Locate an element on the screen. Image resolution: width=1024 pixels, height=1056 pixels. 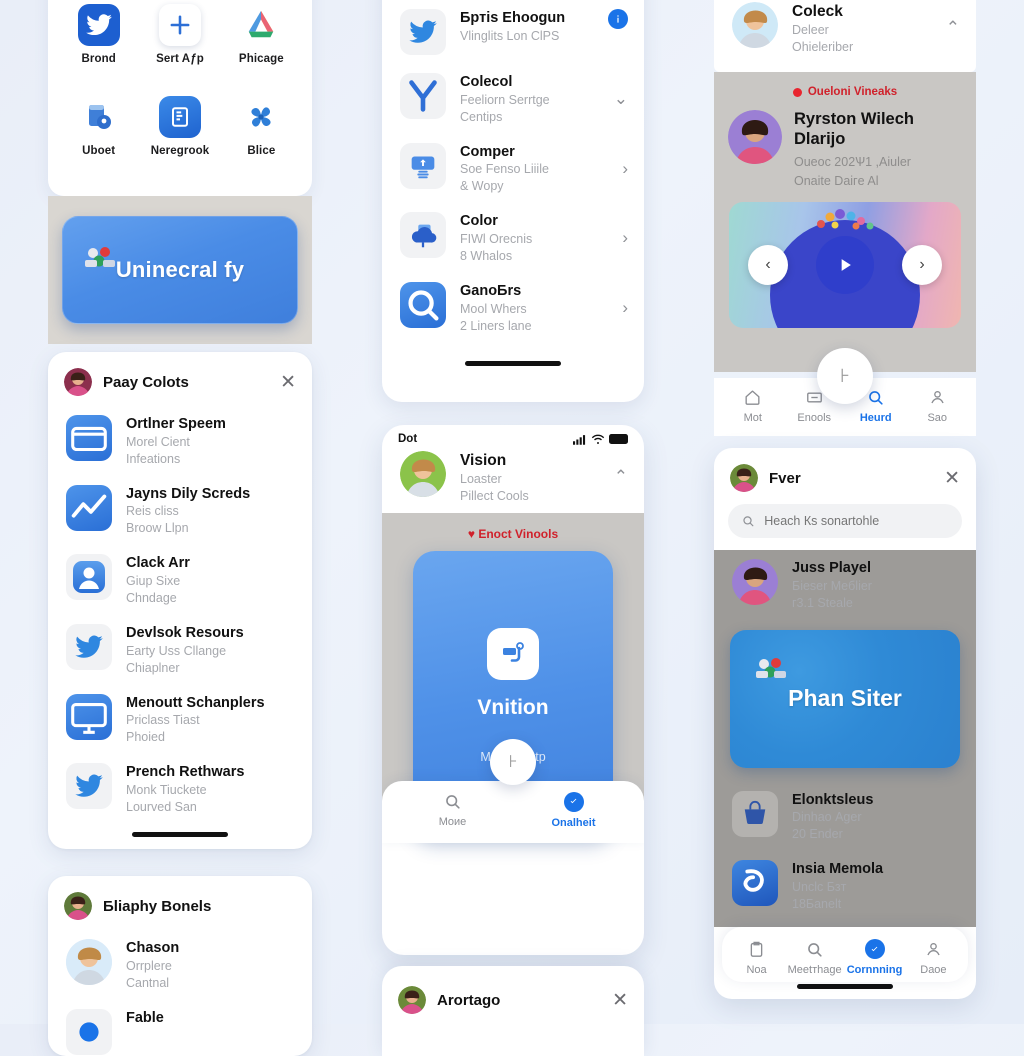
search-input is located at coordinates (856, 521).